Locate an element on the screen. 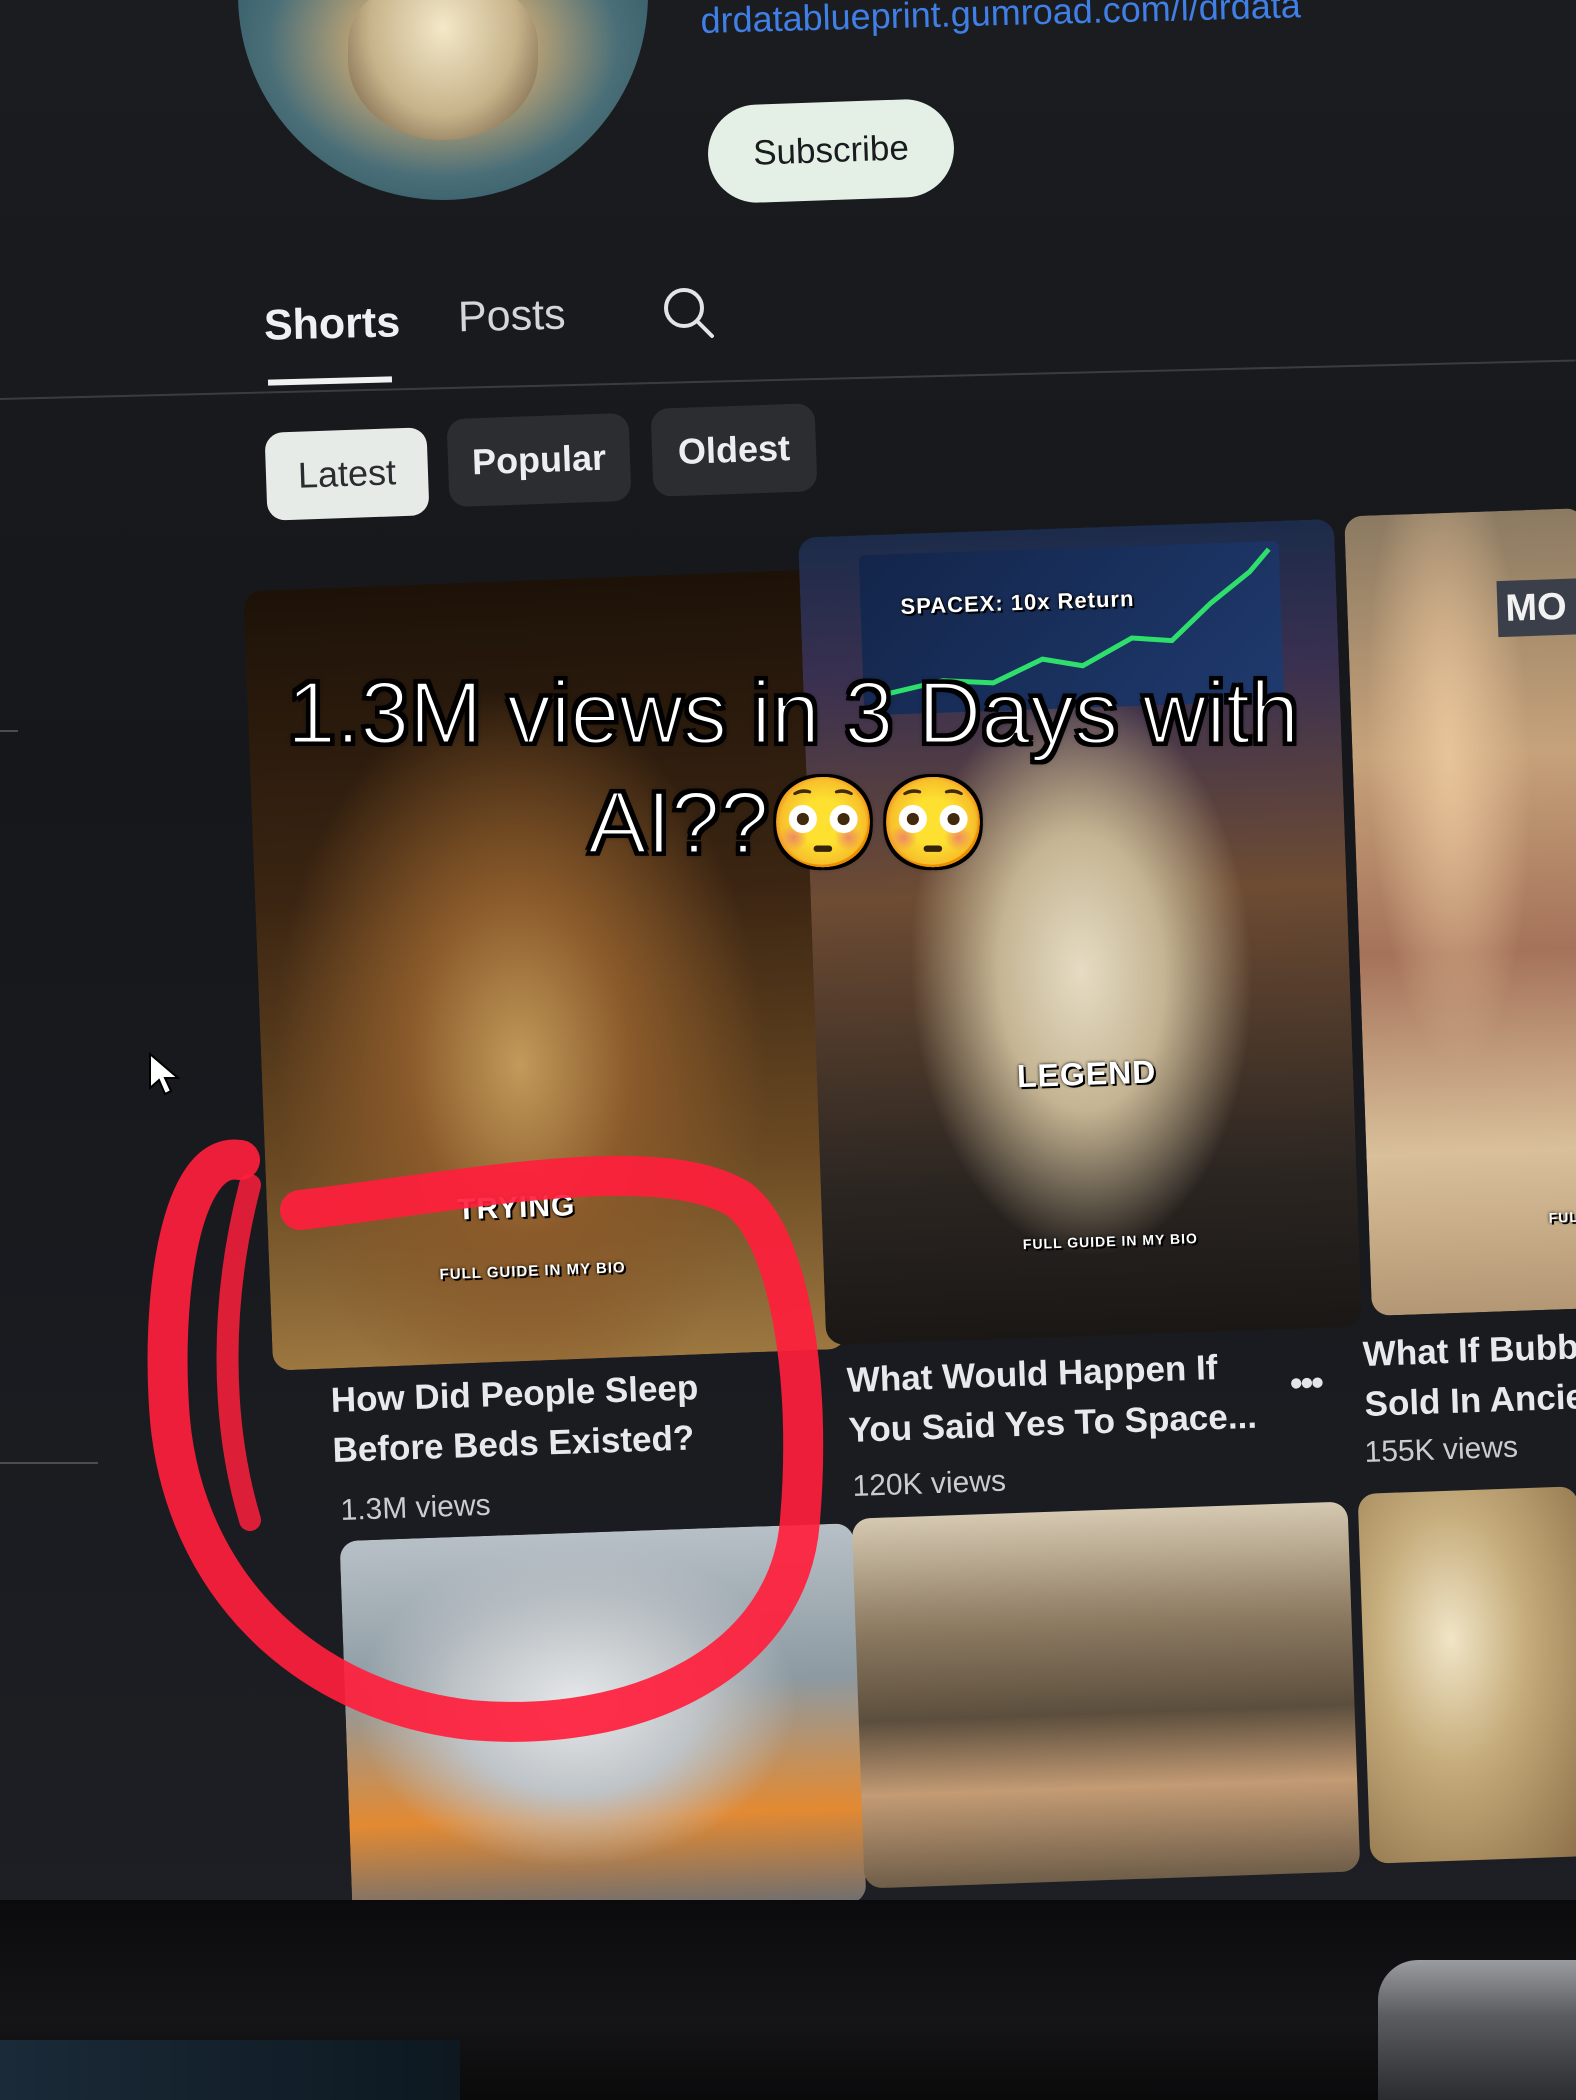  video-views: 1.3M views is located at coordinates (416, 1507).